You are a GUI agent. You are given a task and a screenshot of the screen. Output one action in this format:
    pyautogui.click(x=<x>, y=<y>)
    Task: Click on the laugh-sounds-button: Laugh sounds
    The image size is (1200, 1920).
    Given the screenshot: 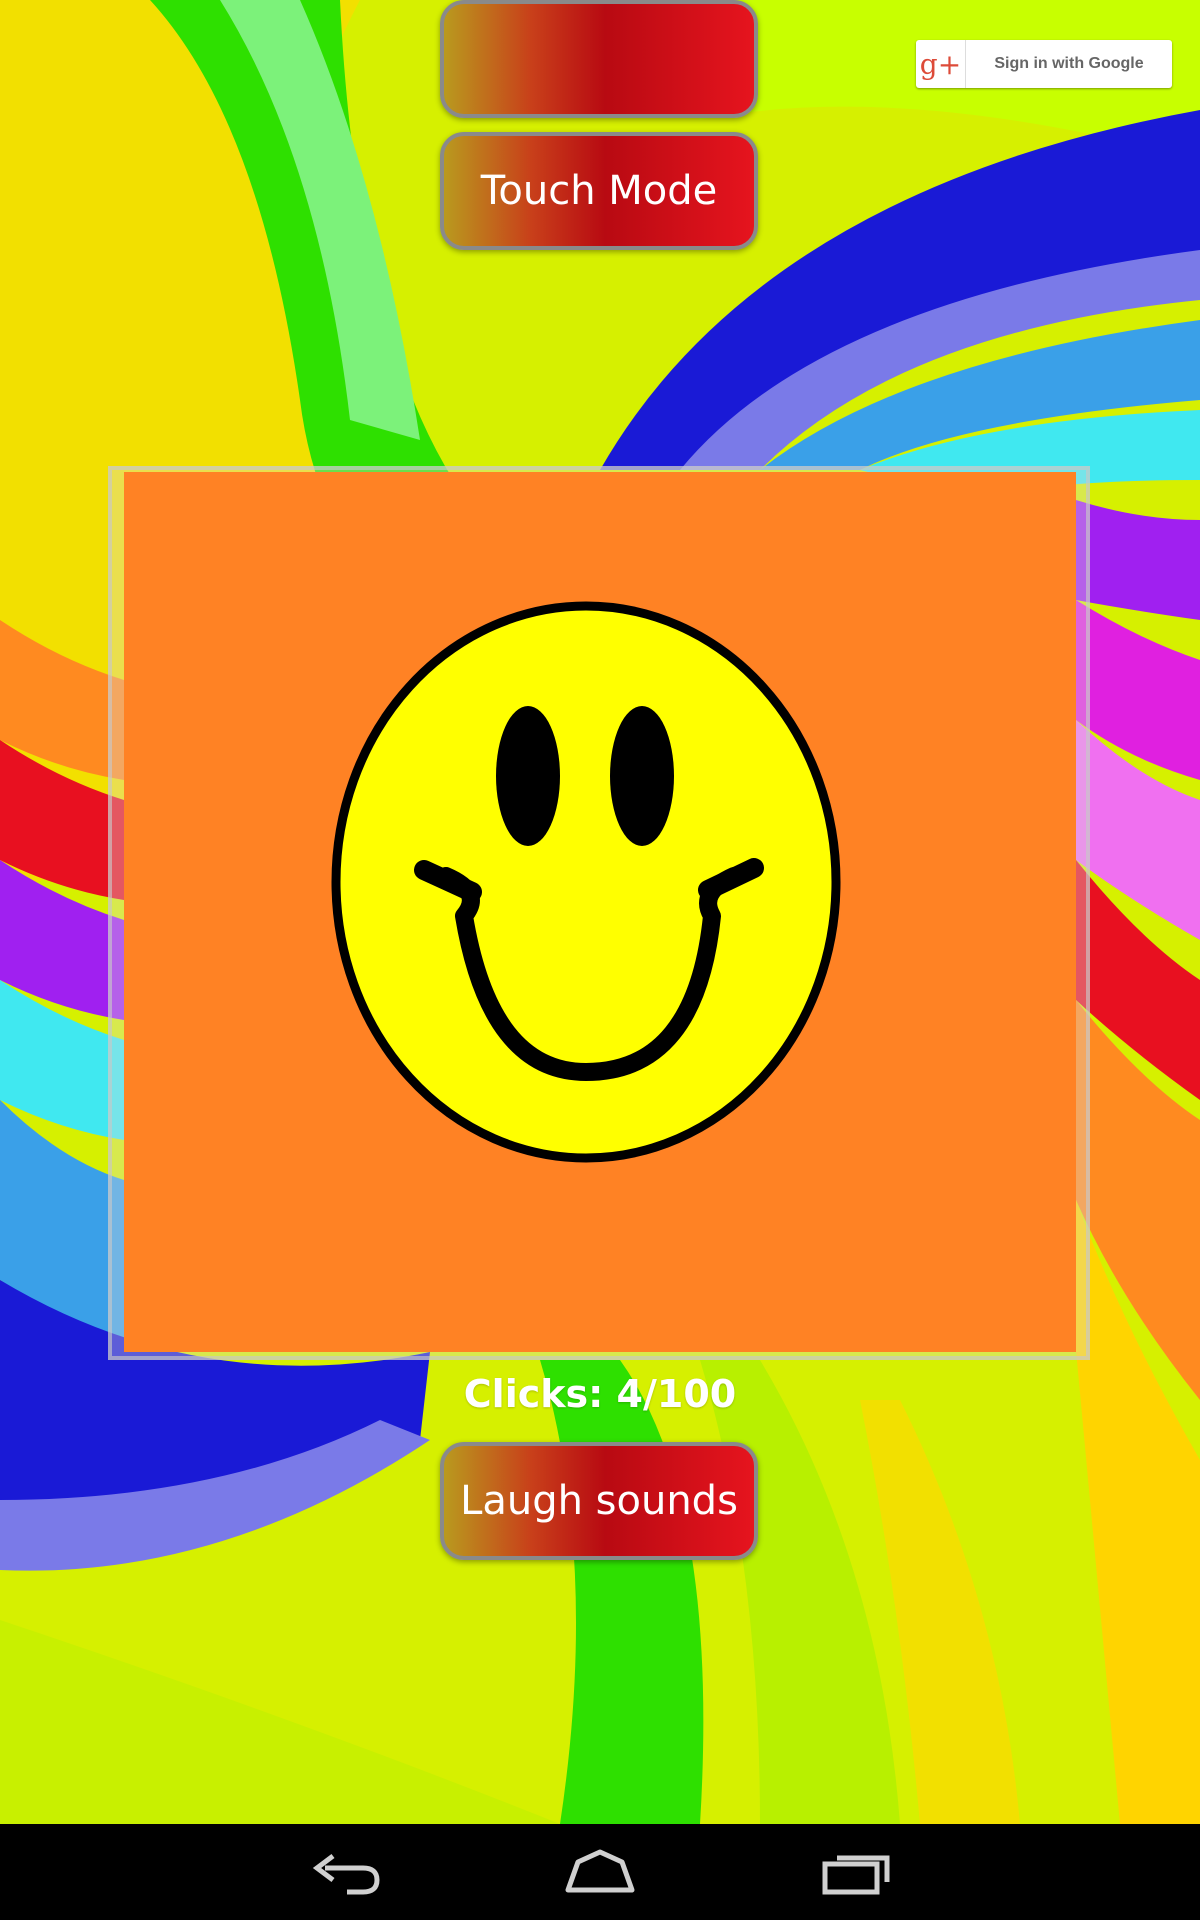 What is the action you would take?
    pyautogui.click(x=599, y=1501)
    